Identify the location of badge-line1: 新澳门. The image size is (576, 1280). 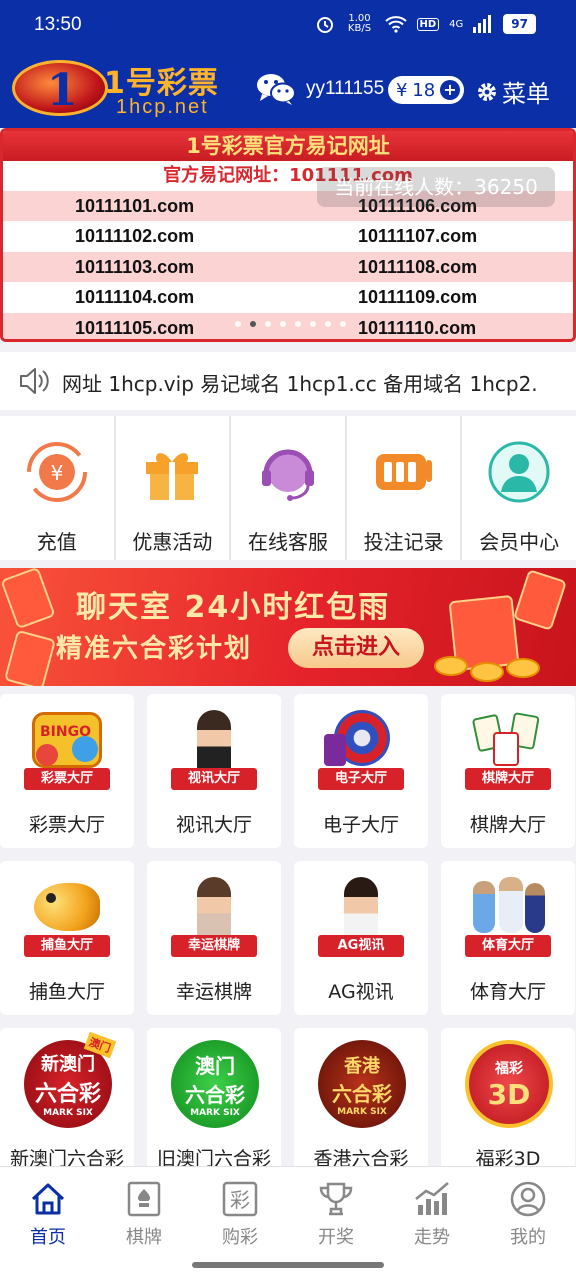
(68, 1064).